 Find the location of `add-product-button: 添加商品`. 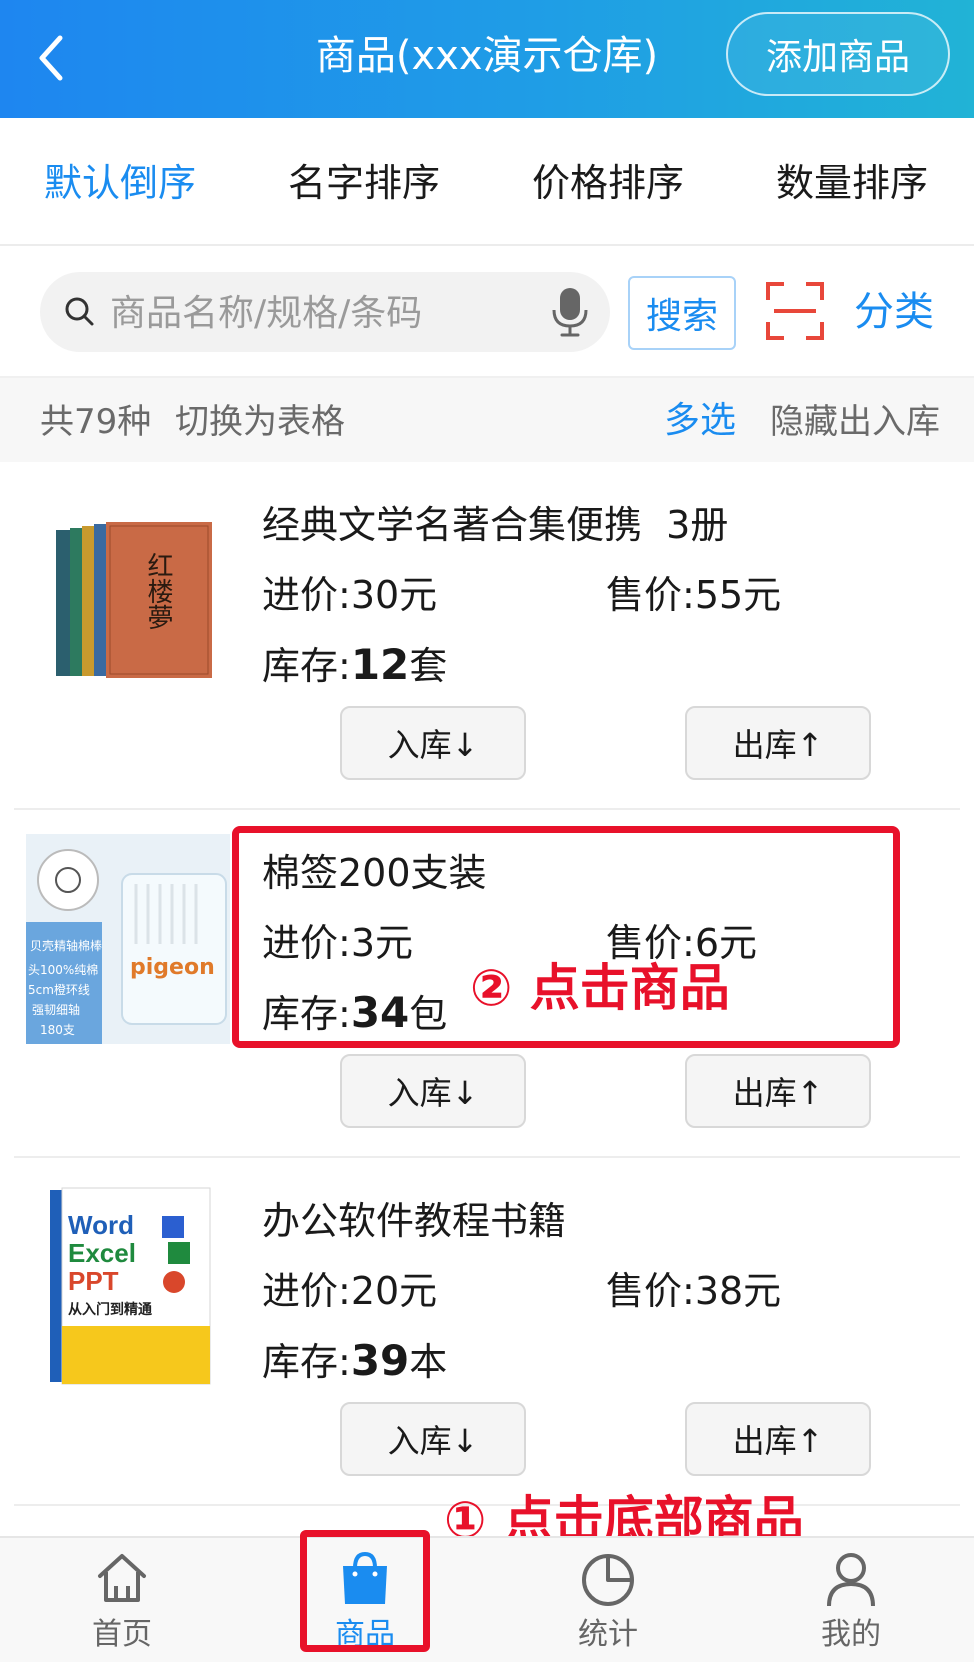

add-product-button: 添加商品 is located at coordinates (838, 54).